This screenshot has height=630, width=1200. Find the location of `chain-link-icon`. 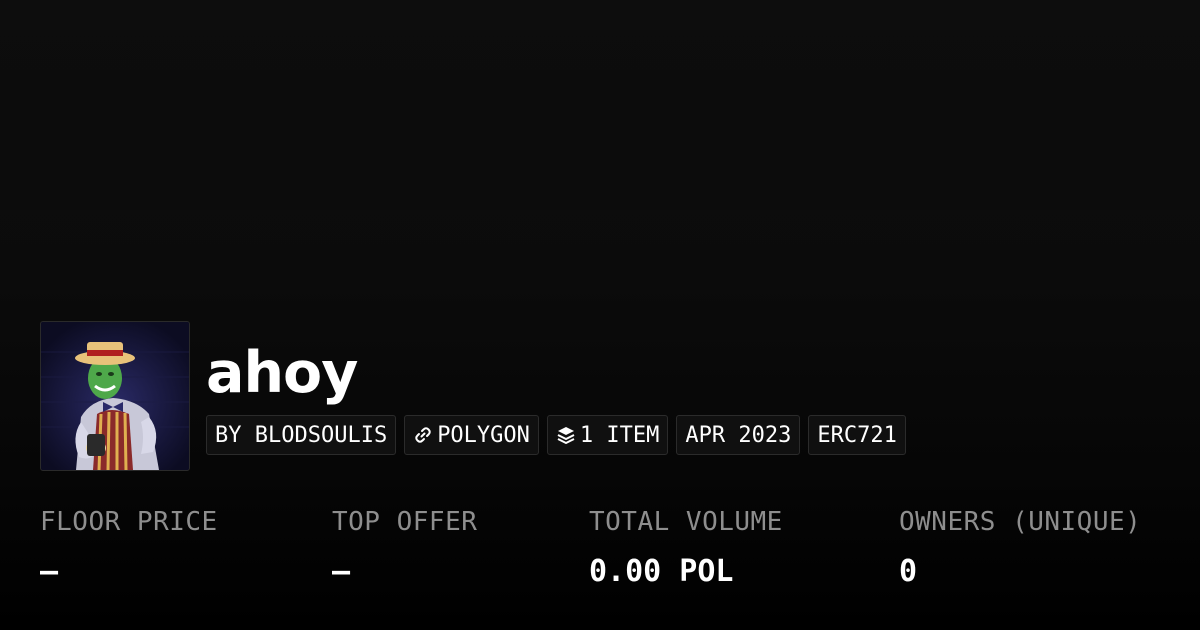

chain-link-icon is located at coordinates (423, 435).